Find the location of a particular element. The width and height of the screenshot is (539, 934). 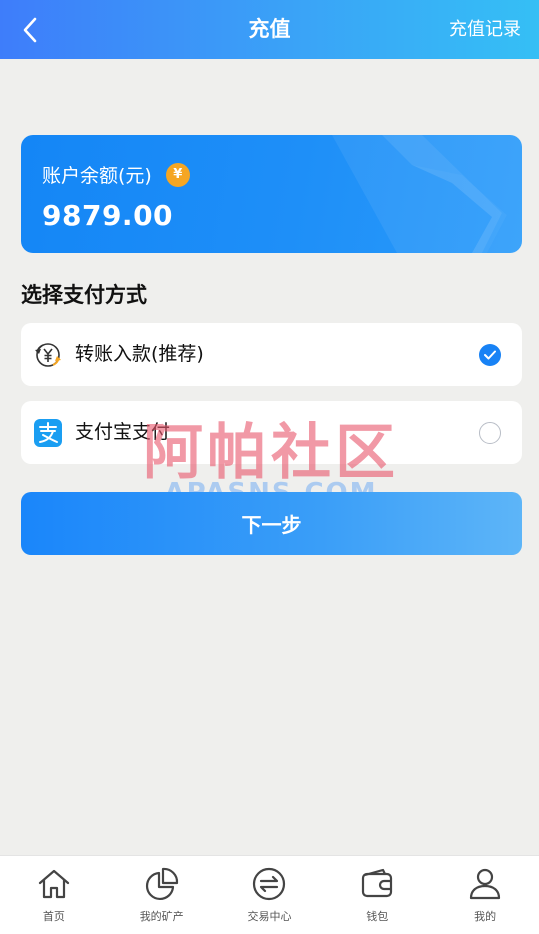

balance-amount: 9879.00 is located at coordinates (108, 215).